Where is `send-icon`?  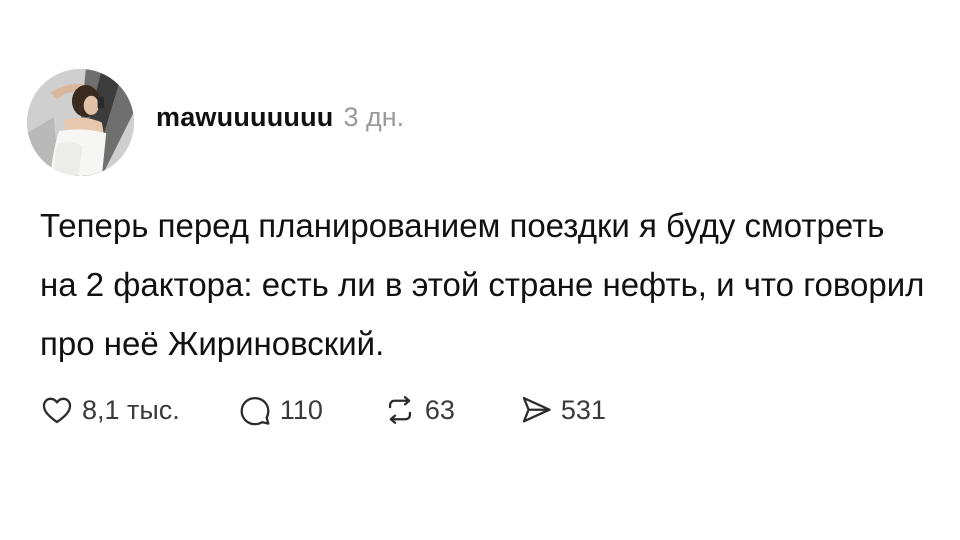 send-icon is located at coordinates (536, 410).